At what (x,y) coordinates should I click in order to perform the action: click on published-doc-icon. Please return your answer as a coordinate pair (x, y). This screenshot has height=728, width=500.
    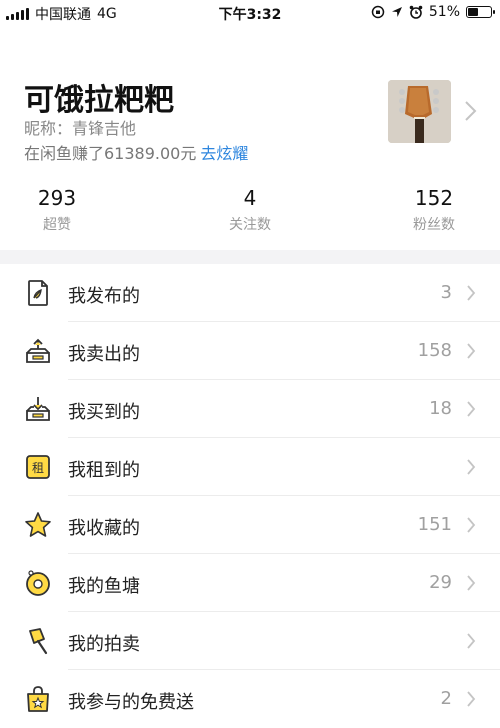
    Looking at the image, I should click on (38, 293).